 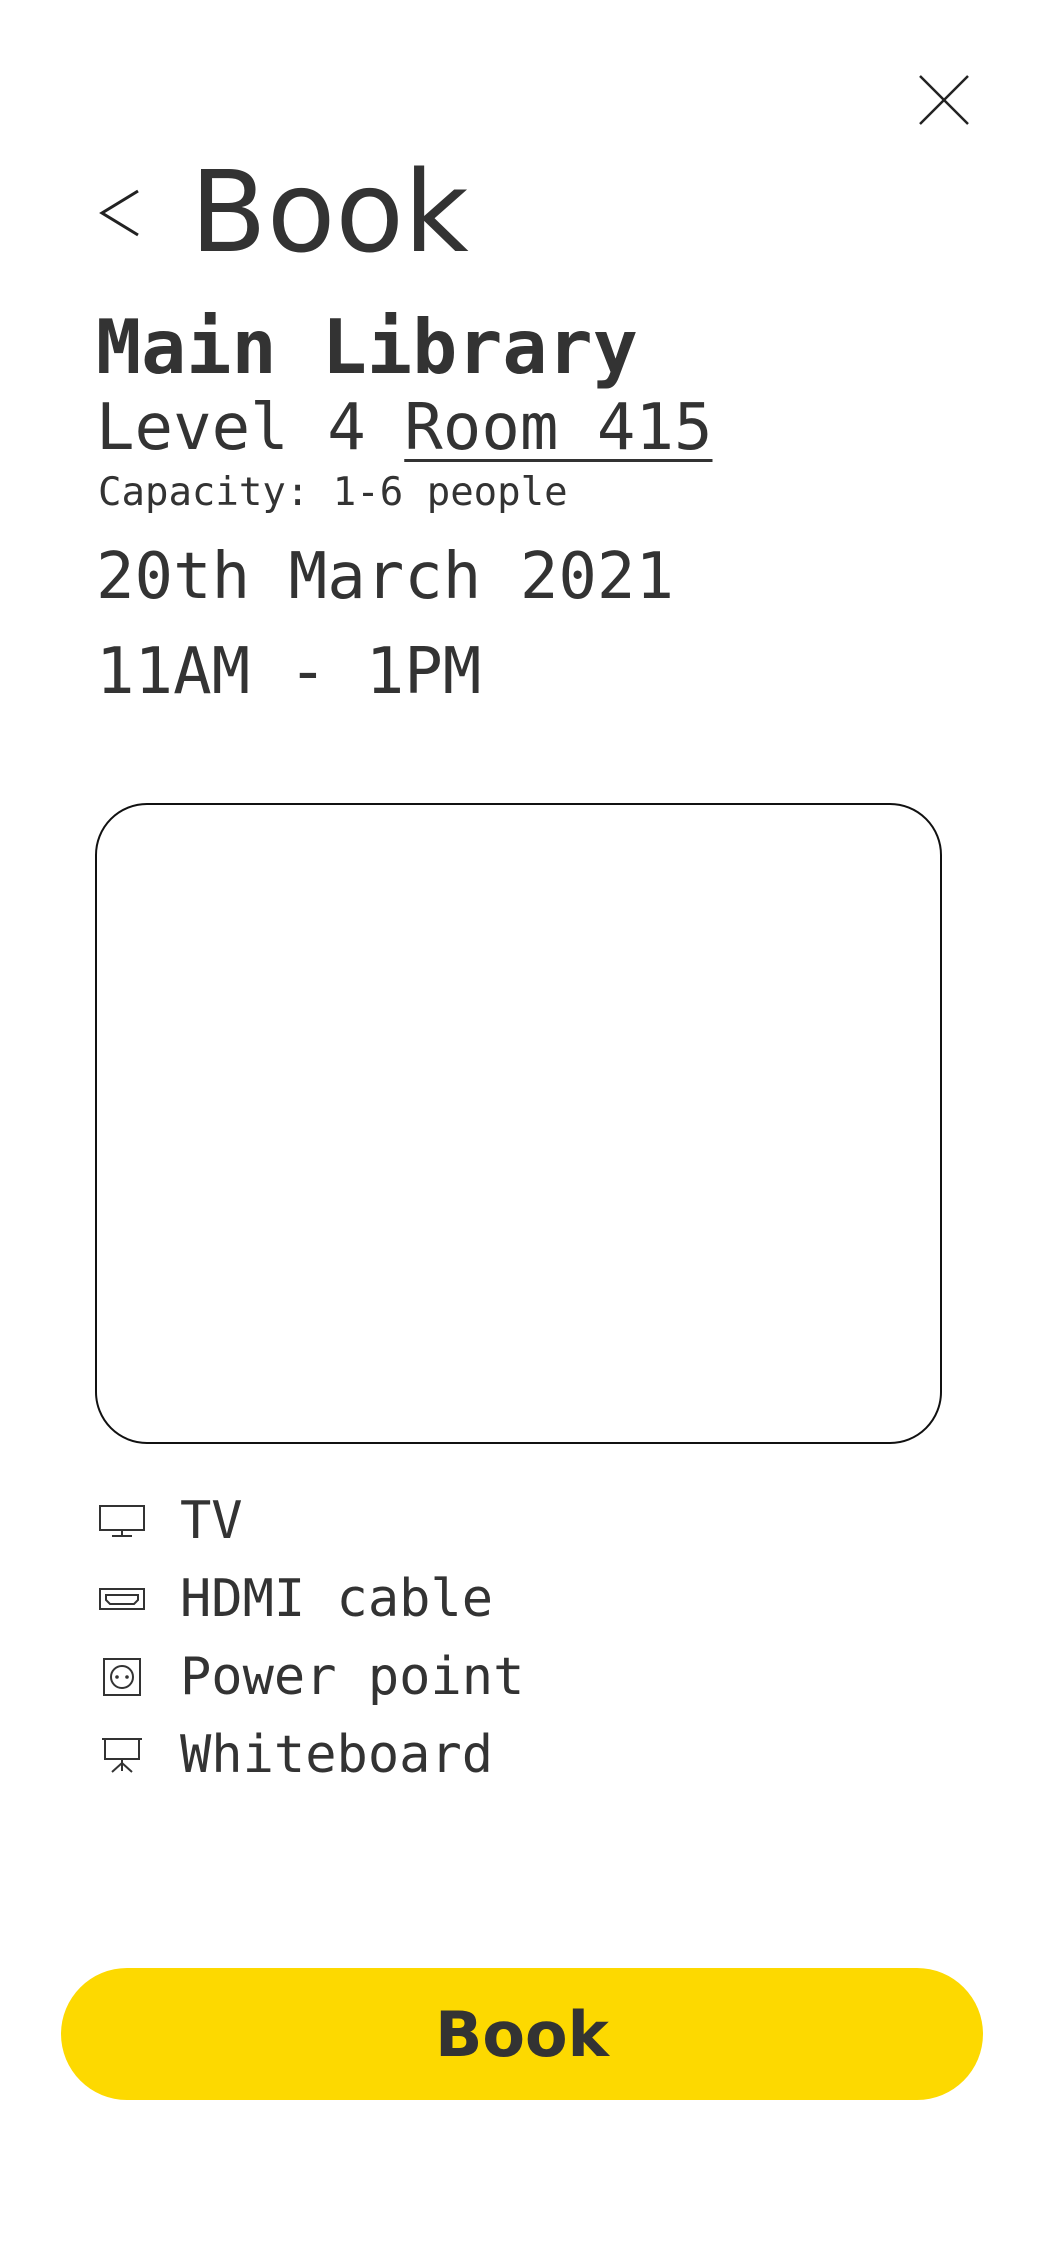 I want to click on close-icon, so click(x=944, y=100).